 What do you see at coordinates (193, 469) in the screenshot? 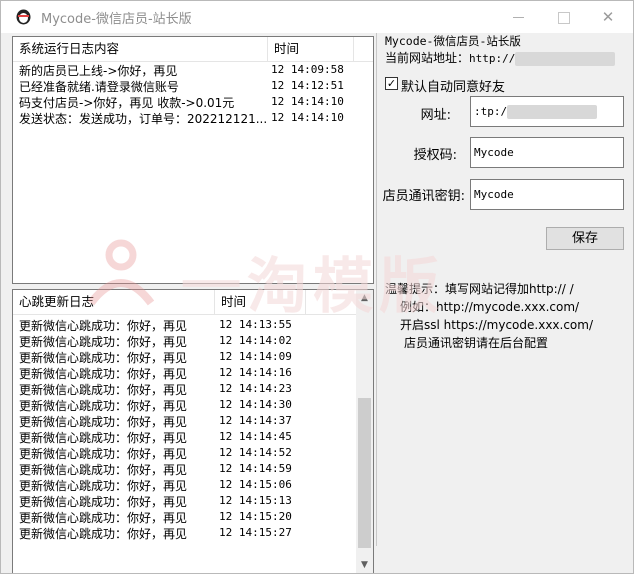
I see `list-item: 更新微信心跳成功：你好，再见 12 14:14:59` at bounding box center [193, 469].